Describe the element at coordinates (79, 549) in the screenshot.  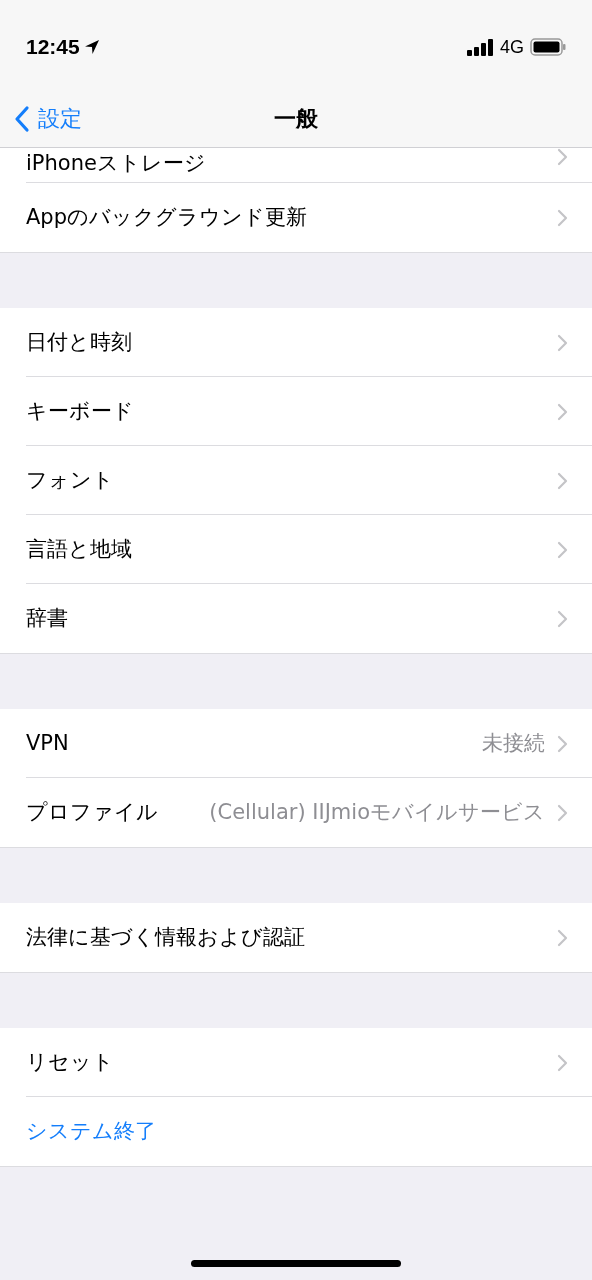
I see `row-label: 言語と地域` at that location.